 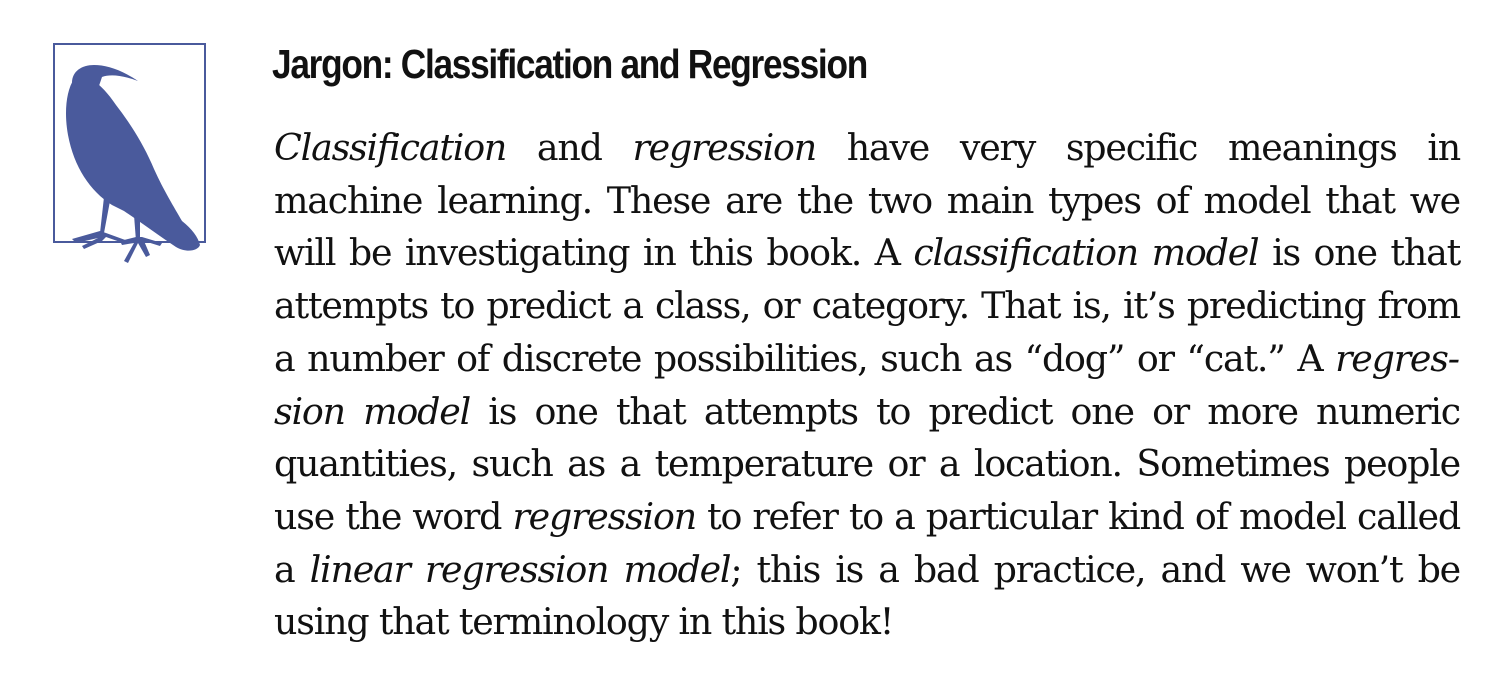 What do you see at coordinates (133, 164) in the screenshot?
I see `crow-icon` at bounding box center [133, 164].